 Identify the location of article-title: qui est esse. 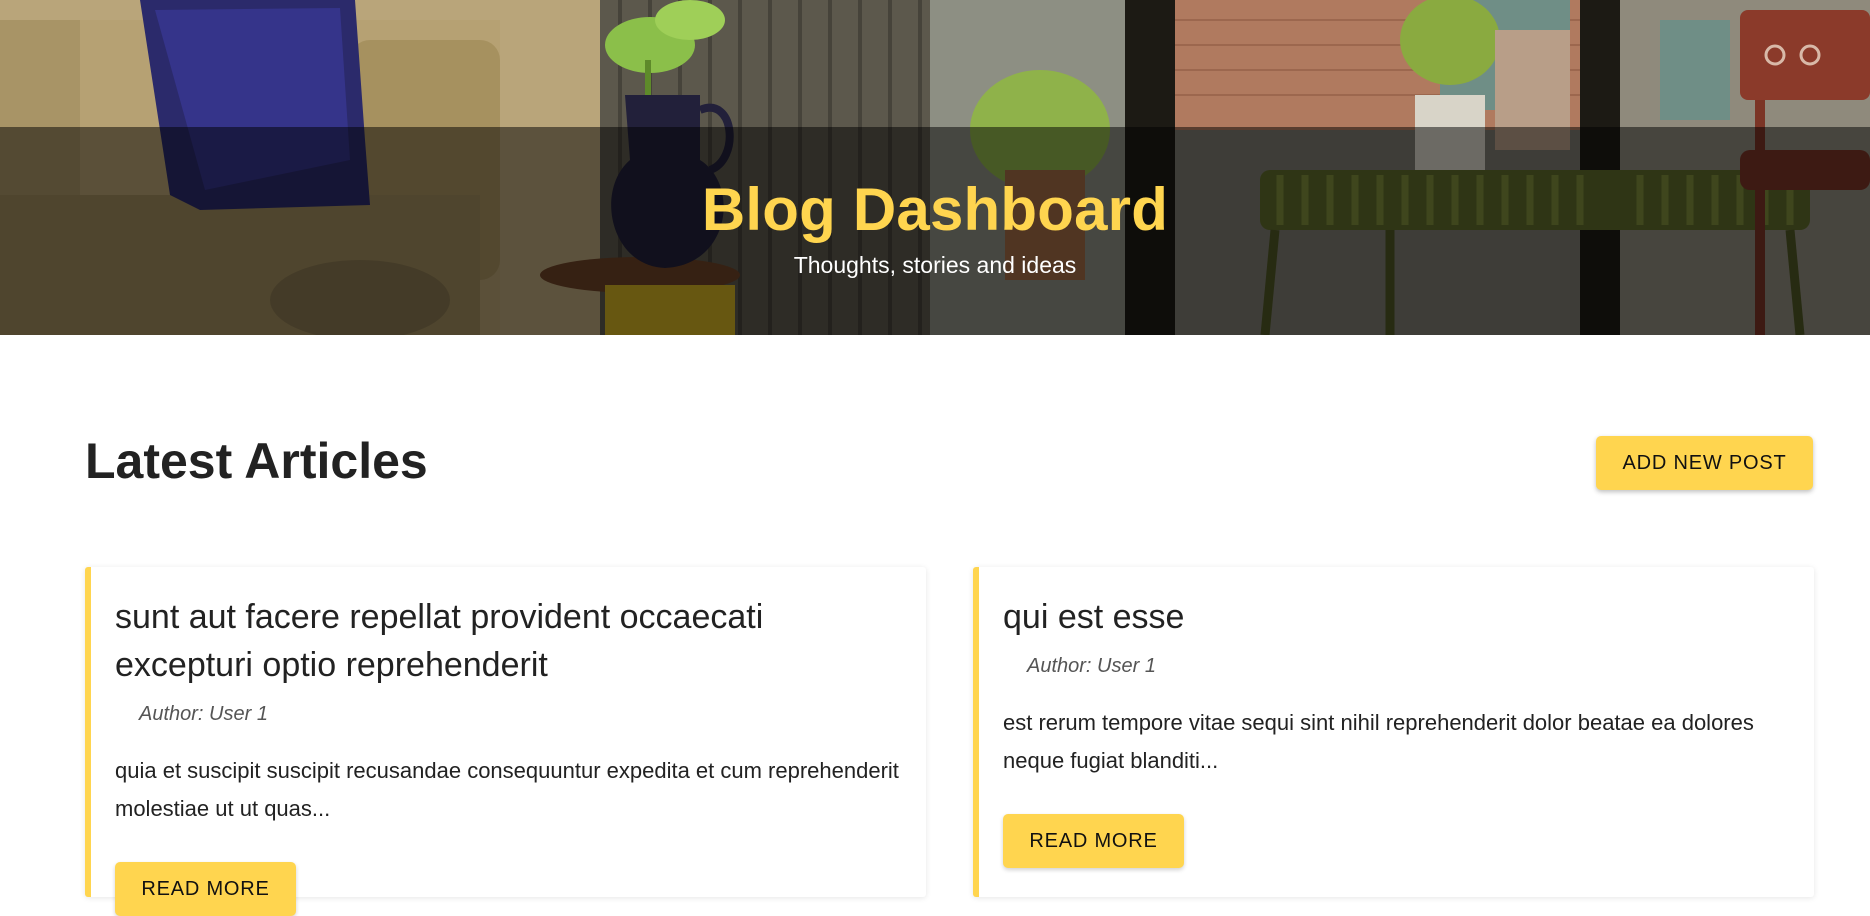
(1094, 617).